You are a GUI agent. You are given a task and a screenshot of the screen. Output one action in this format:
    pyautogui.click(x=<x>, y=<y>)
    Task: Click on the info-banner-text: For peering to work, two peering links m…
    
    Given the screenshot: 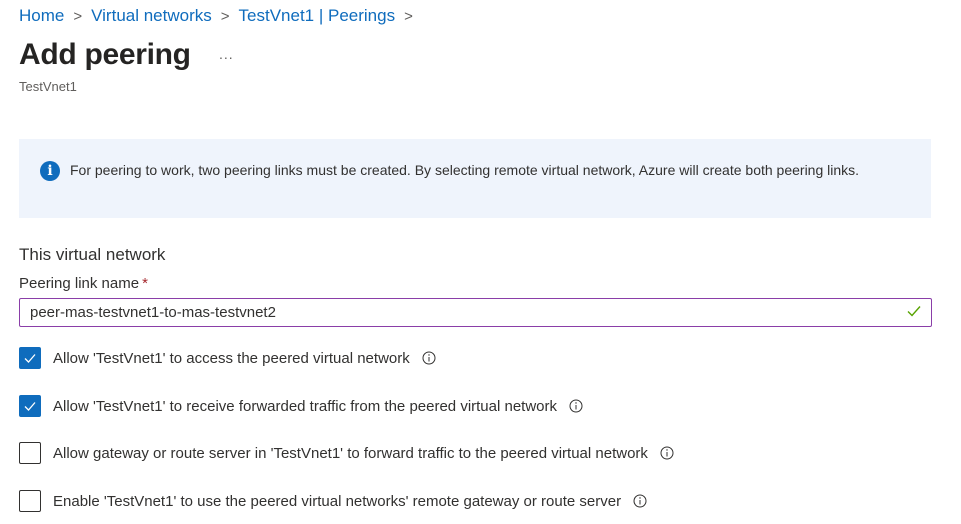 What is the action you would take?
    pyautogui.click(x=465, y=170)
    